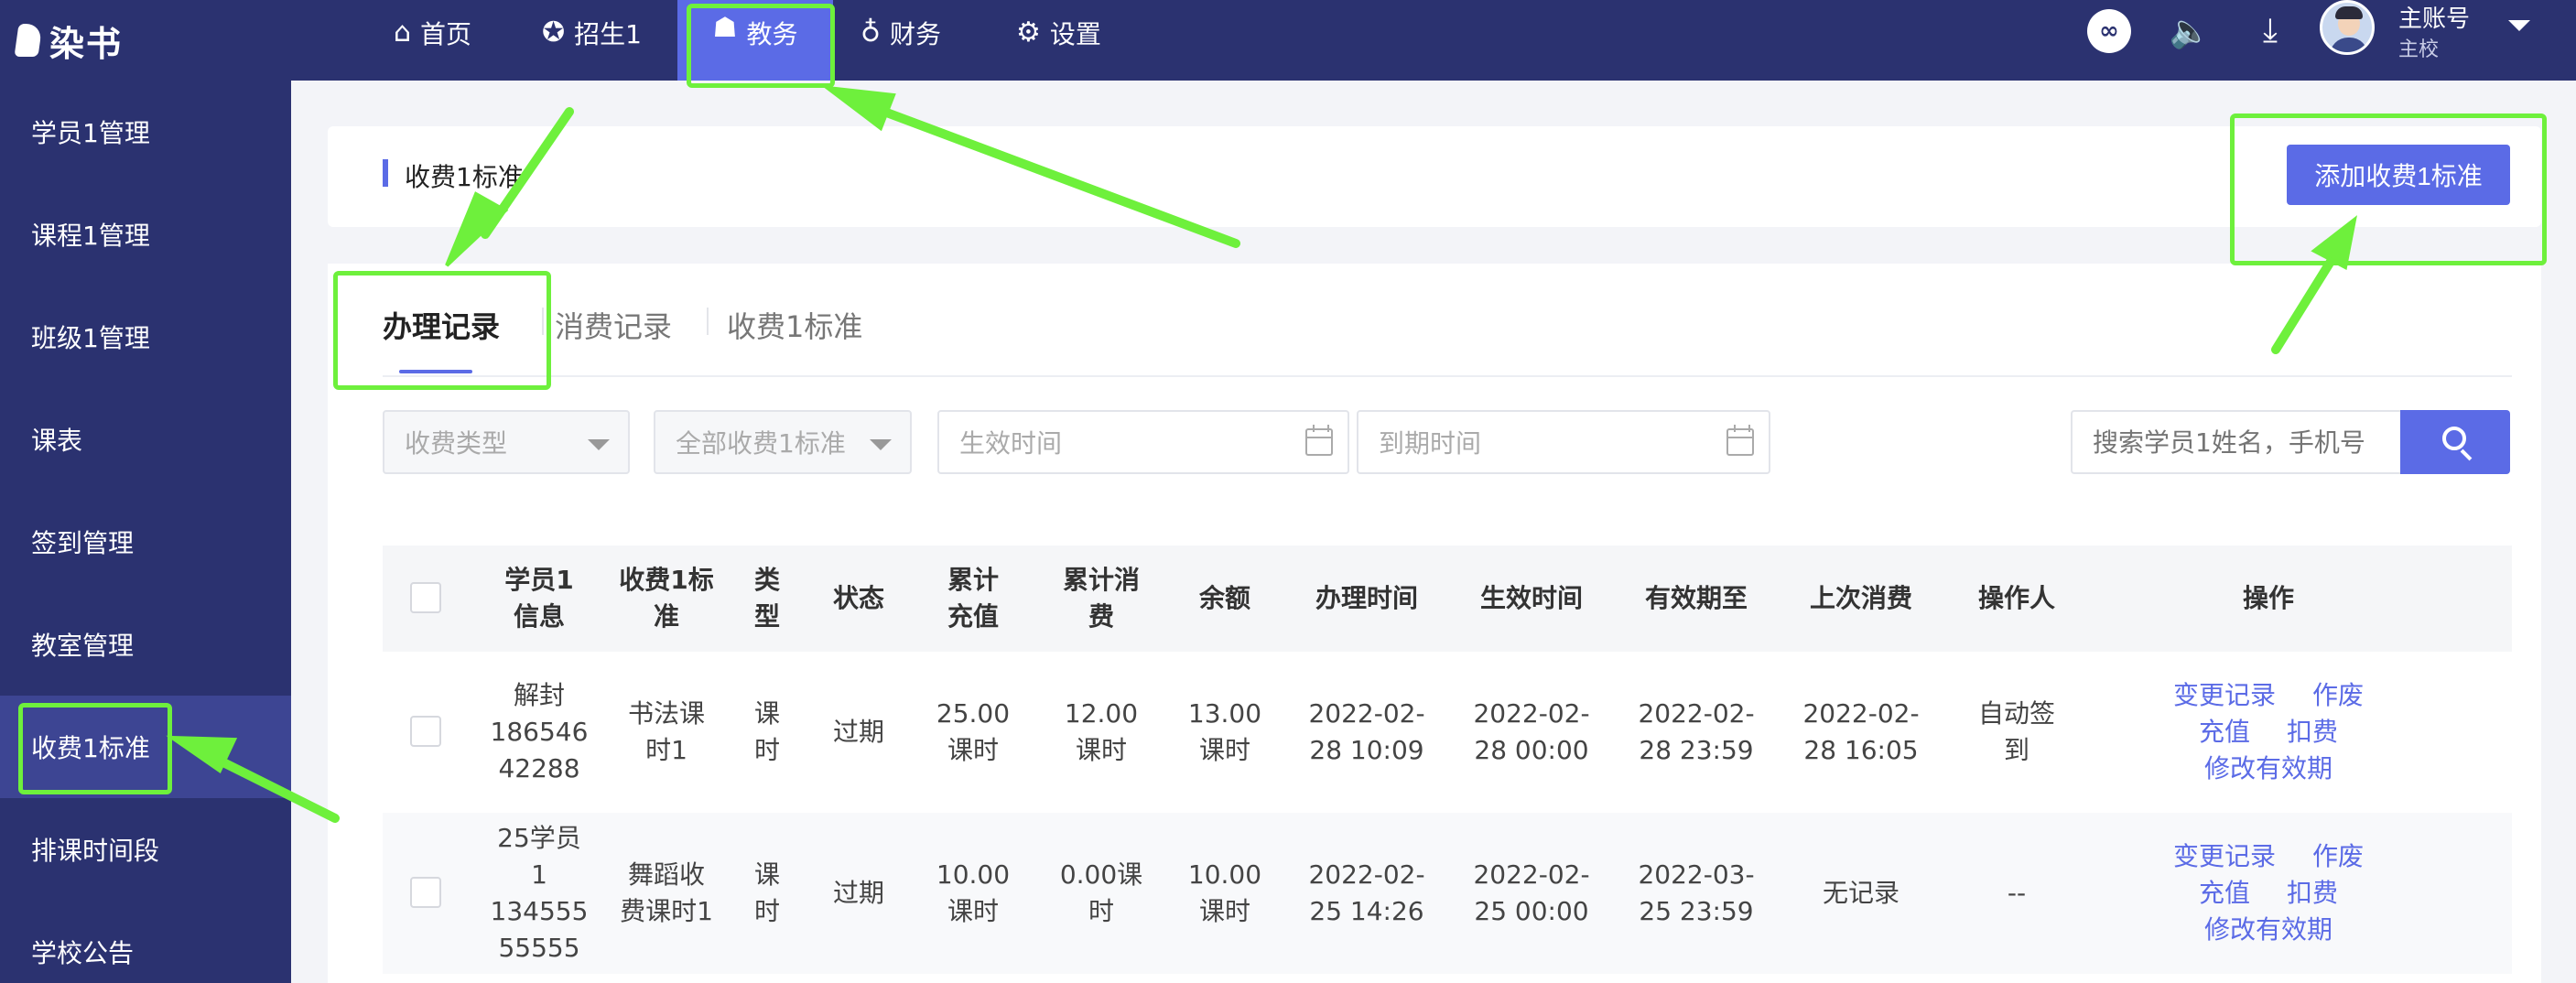 This screenshot has height=983, width=2576. I want to click on cell-valid-until: 2022-03- 25 23:59, so click(1697, 892).